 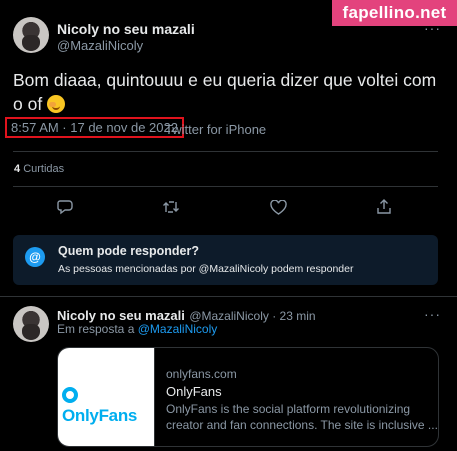 What do you see at coordinates (126, 29) in the screenshot?
I see `author-name: Nicoly no seu mazali` at bounding box center [126, 29].